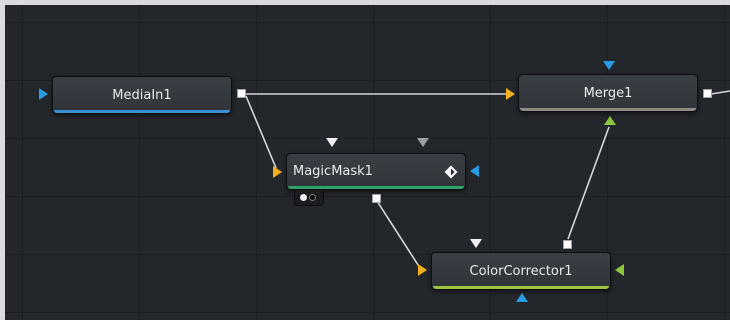 The image size is (730, 320). What do you see at coordinates (261, 132) in the screenshot?
I see `link-mediain-to-magicmask` at bounding box center [261, 132].